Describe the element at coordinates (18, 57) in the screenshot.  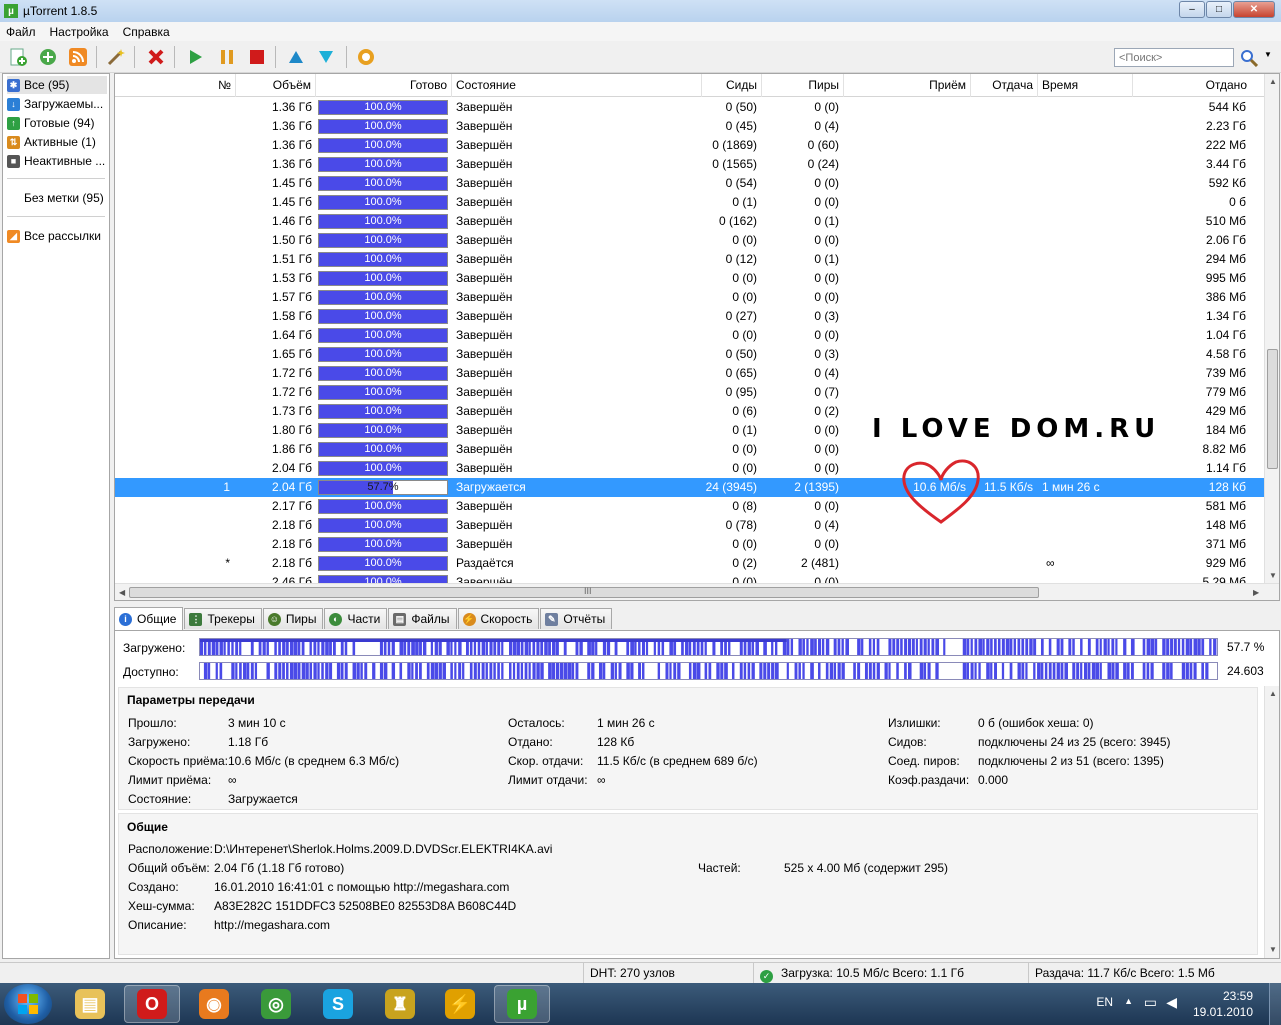
I see `add-torrent-icon` at that location.